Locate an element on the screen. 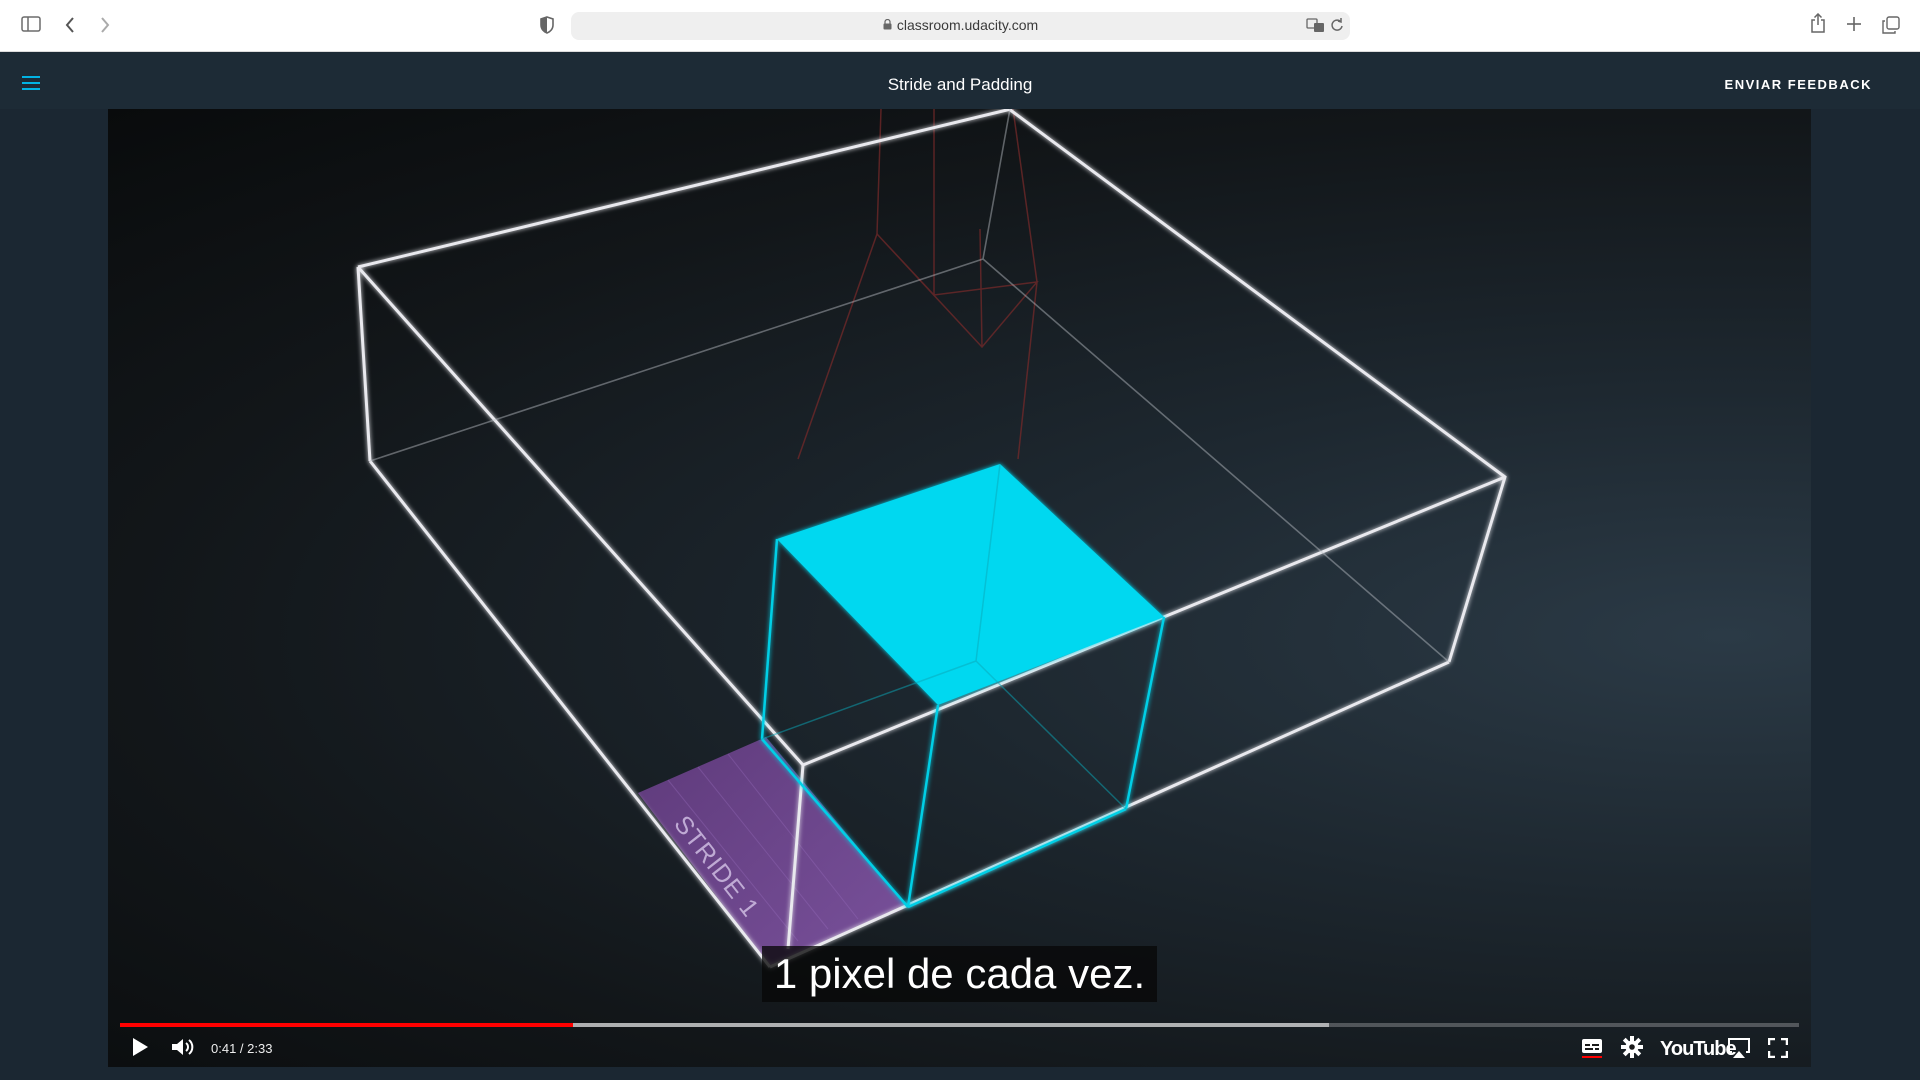 This screenshot has height=1080, width=1920. address-bar: classroom.udacity.com is located at coordinates (960, 26).